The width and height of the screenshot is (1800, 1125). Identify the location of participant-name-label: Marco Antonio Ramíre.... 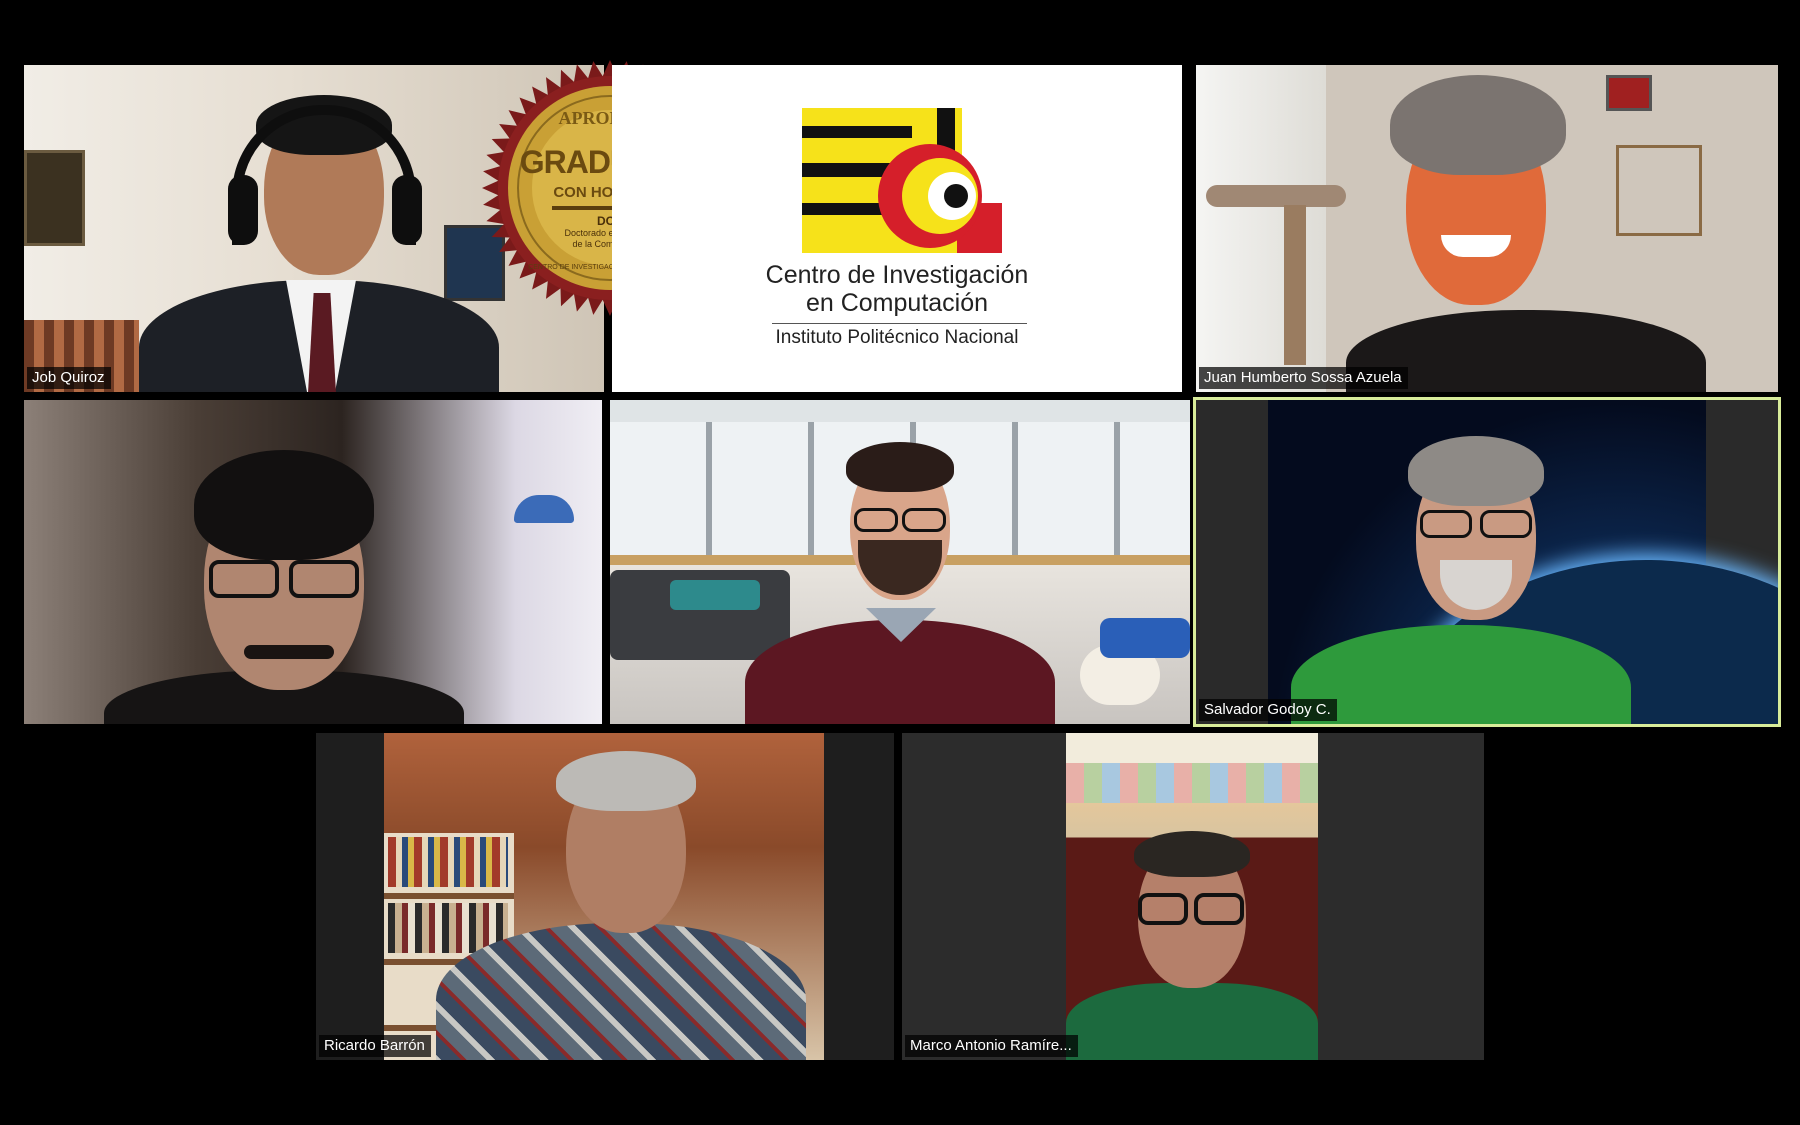
(991, 1046).